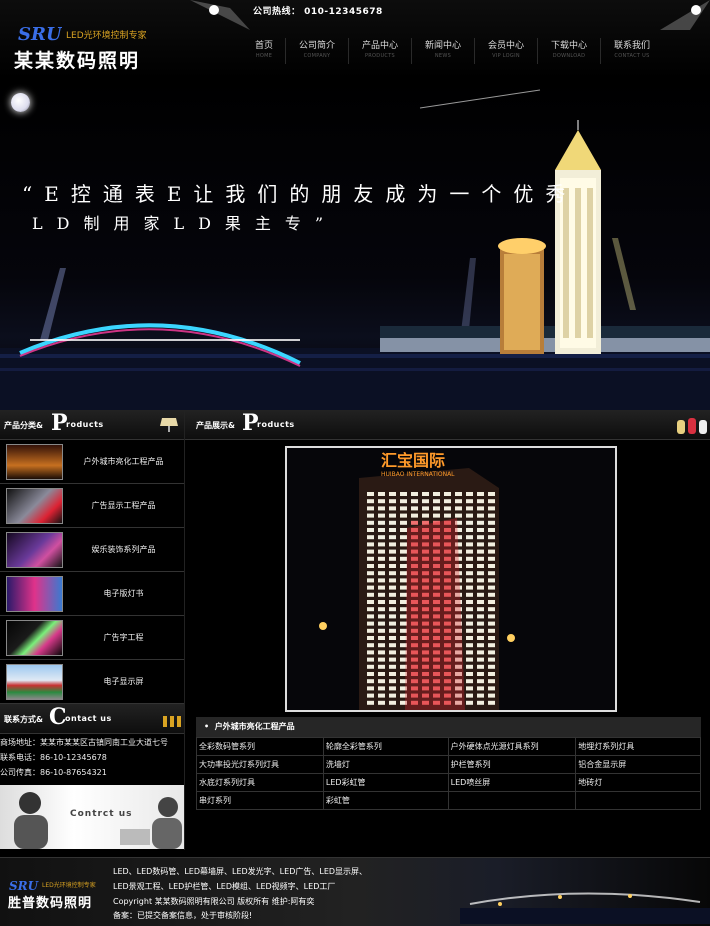 This screenshot has height=926, width=710. I want to click on category-item: 户外城市亮化工程产品, so click(92, 462).